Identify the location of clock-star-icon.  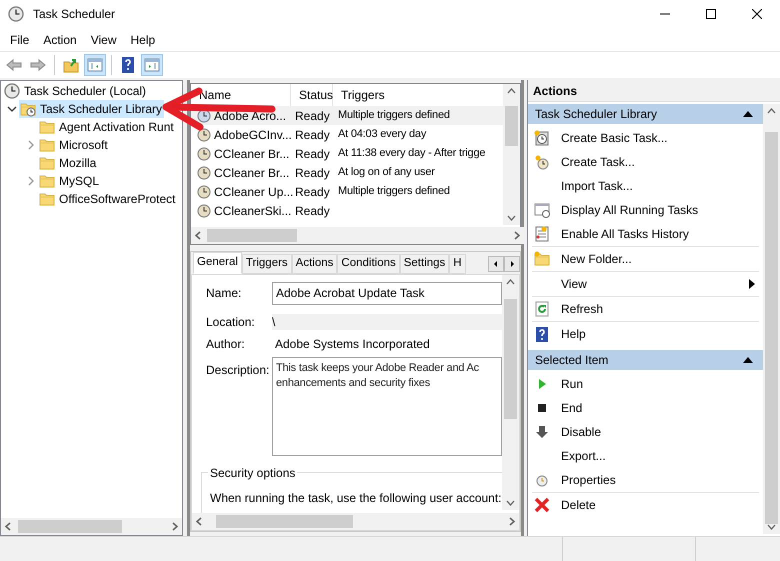
(542, 162).